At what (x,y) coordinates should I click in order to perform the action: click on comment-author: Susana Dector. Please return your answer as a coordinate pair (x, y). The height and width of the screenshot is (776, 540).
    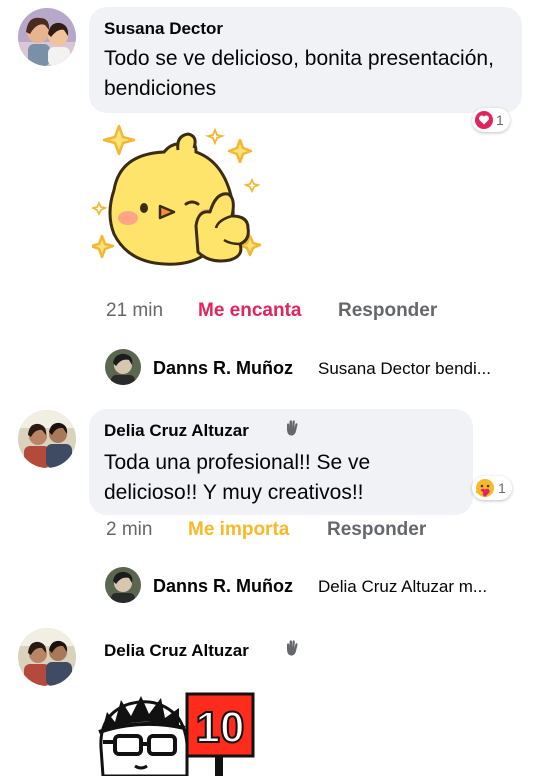
    Looking at the image, I should click on (163, 29).